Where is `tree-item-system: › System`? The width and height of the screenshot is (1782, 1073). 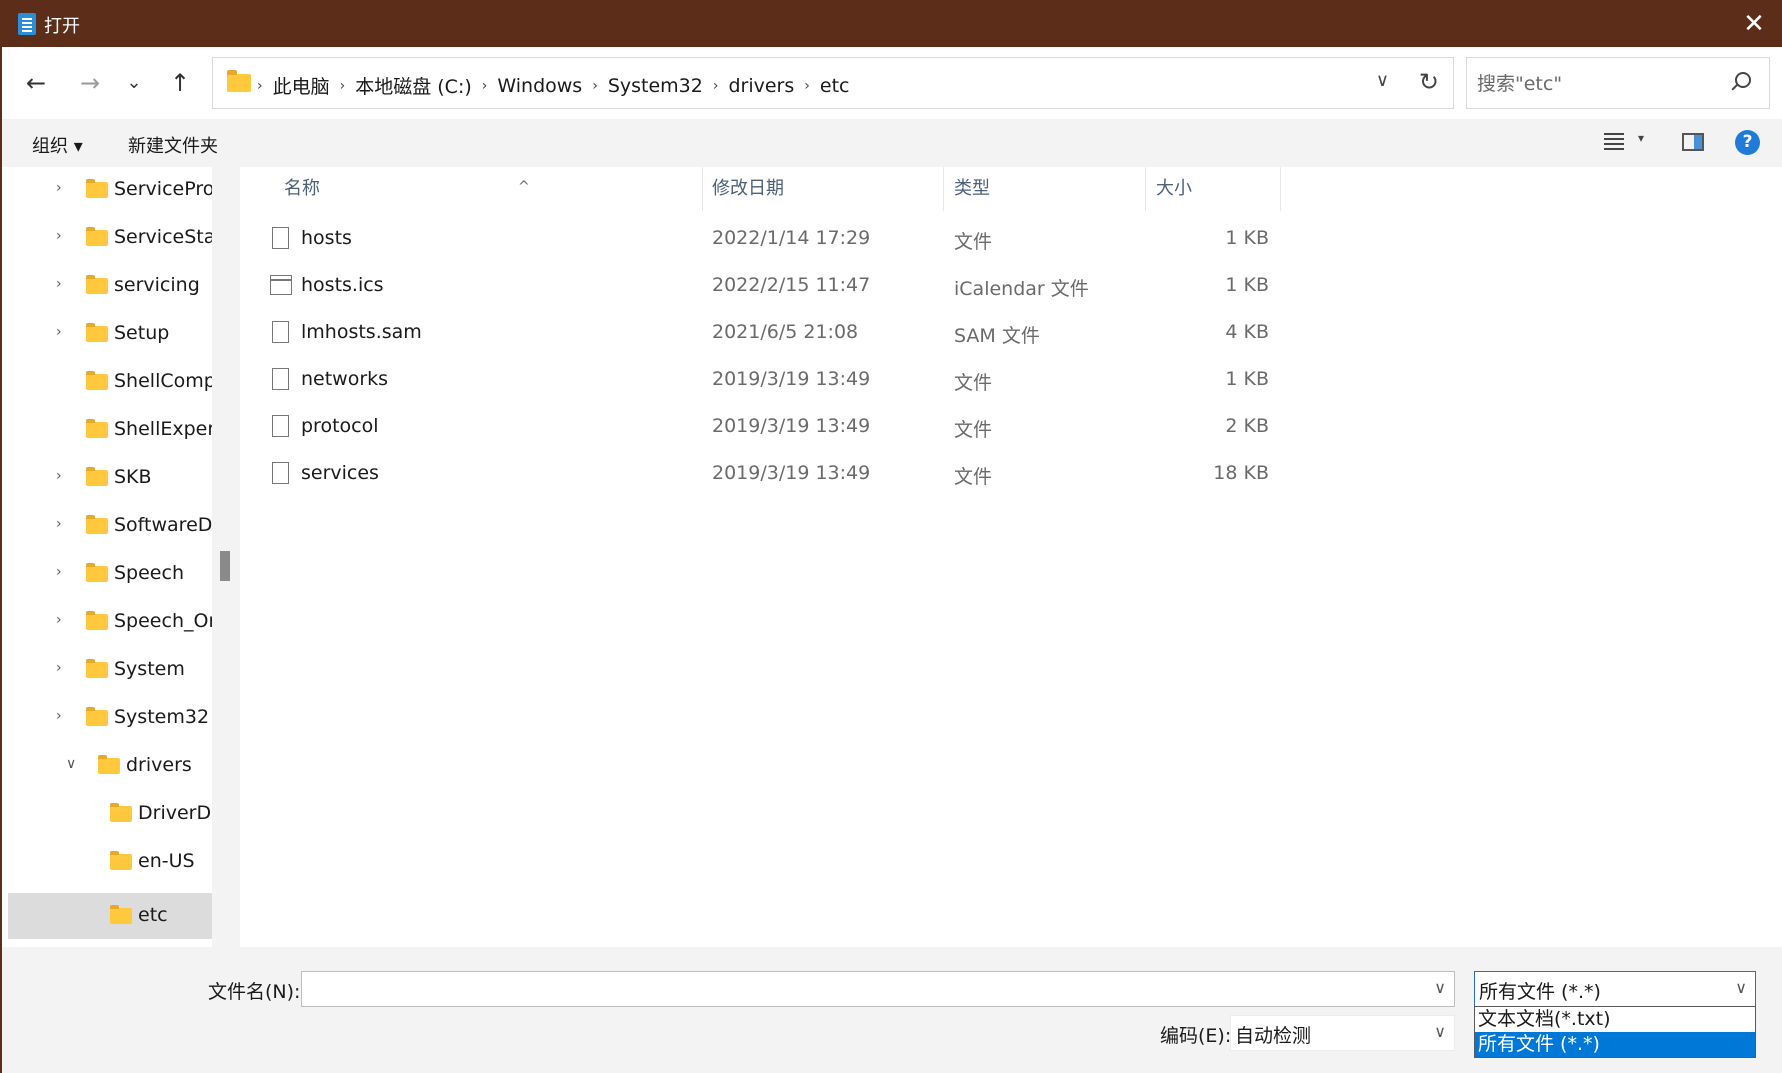 tree-item-system: › System is located at coordinates (107, 670).